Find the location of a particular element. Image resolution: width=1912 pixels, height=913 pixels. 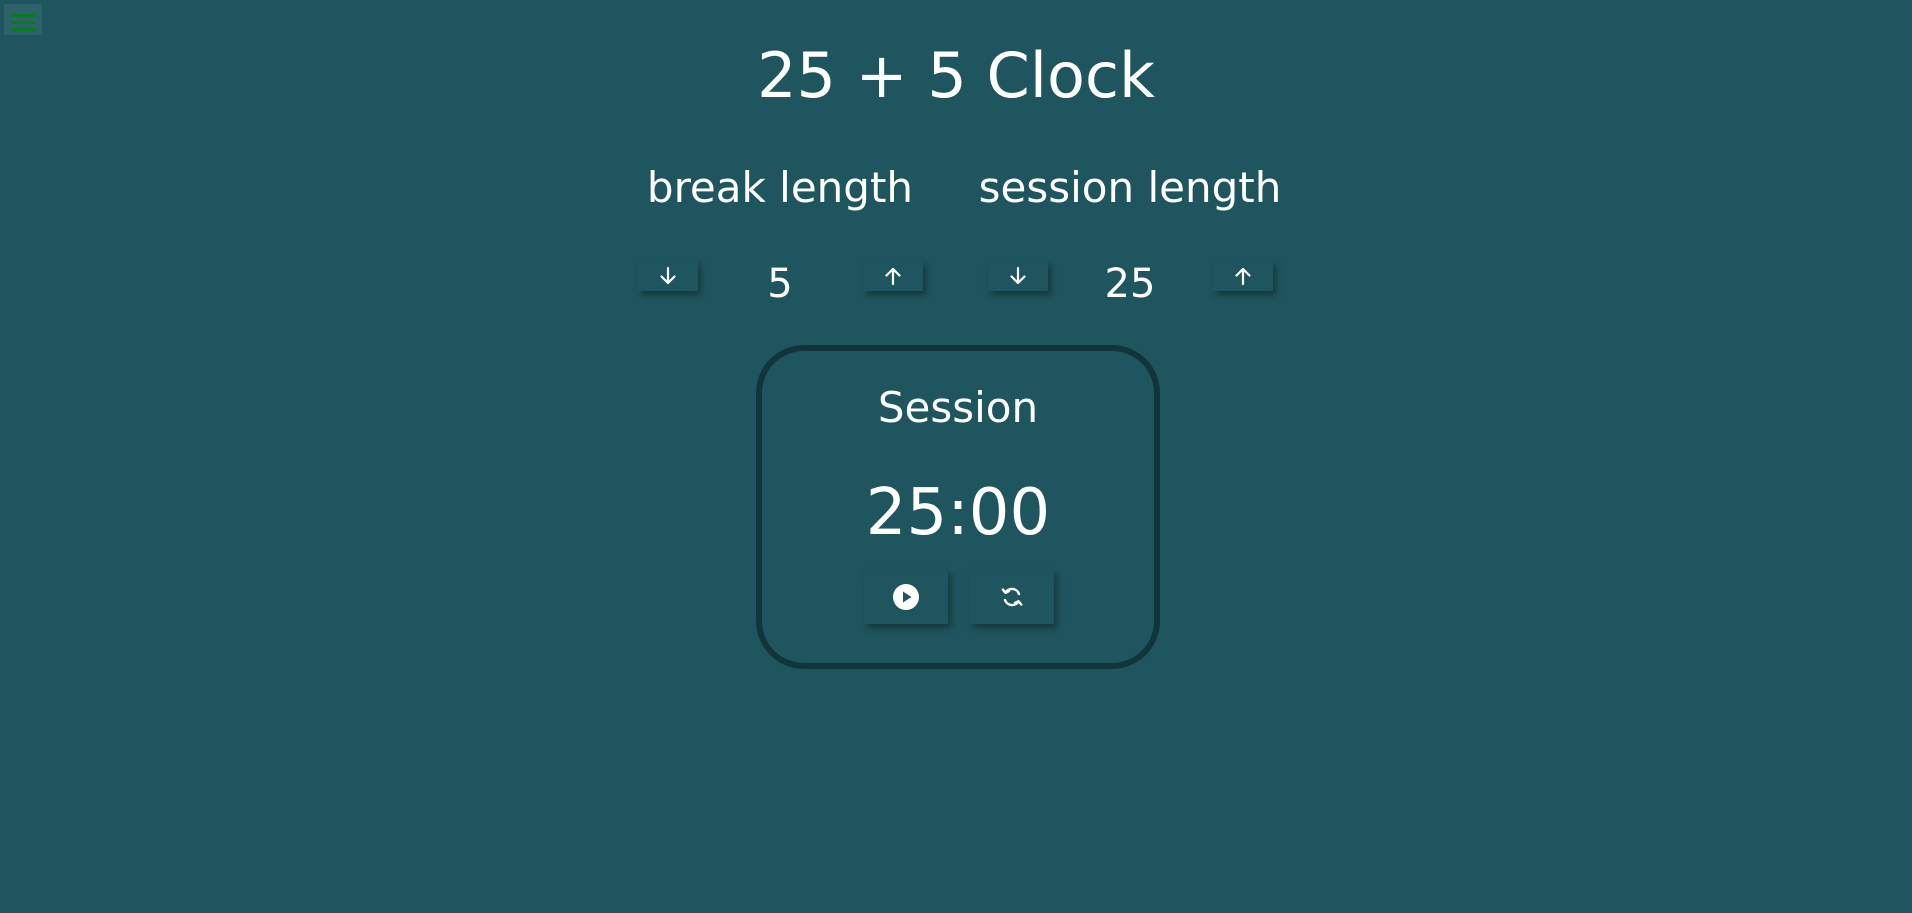

break-length-label: break length is located at coordinates (780, 187).